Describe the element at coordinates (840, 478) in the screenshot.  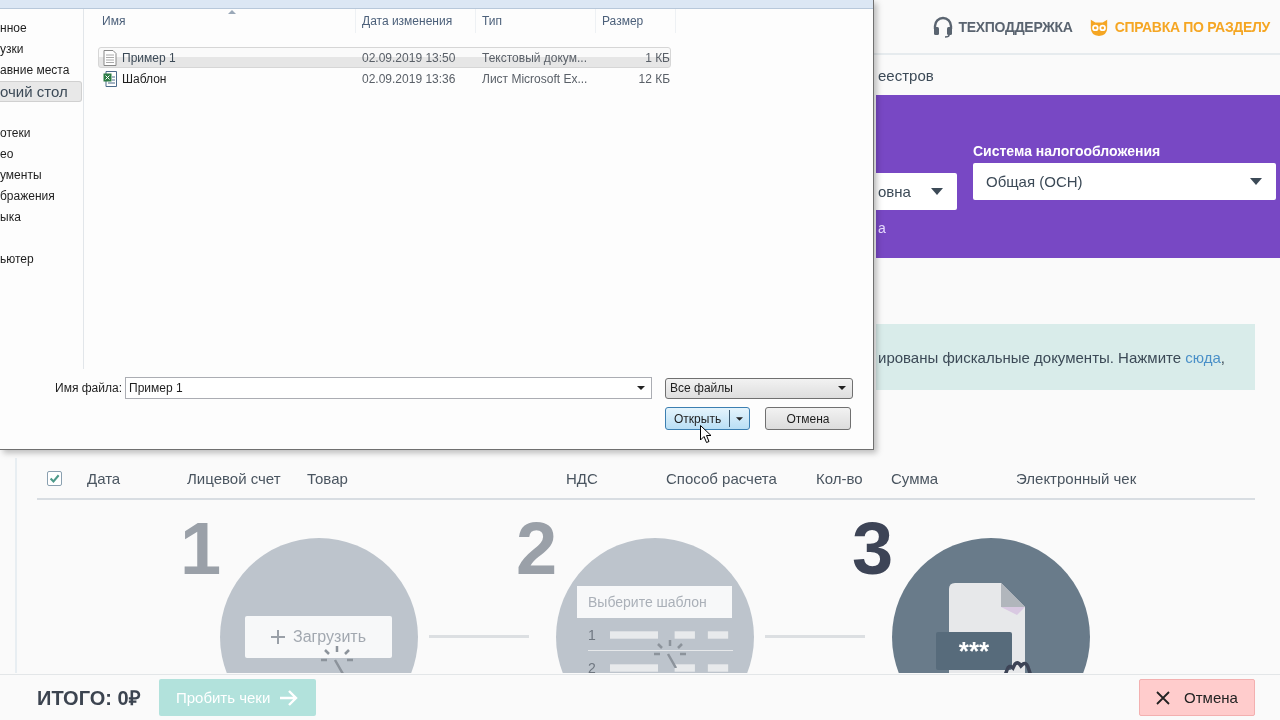
I see `column-header: Кол-во` at that location.